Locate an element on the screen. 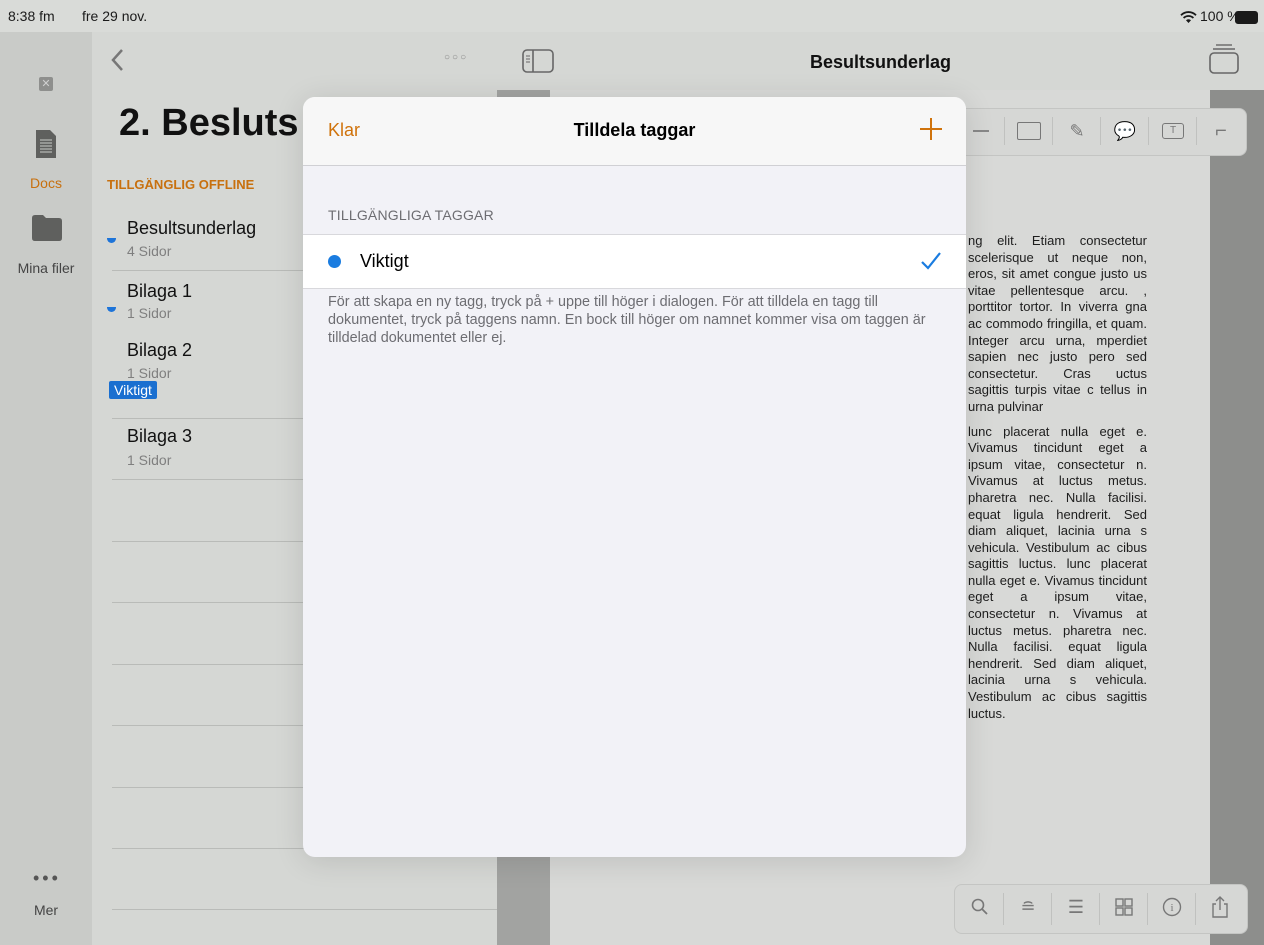 The height and width of the screenshot is (945, 1264). tabs-icon is located at coordinates (1224, 59).